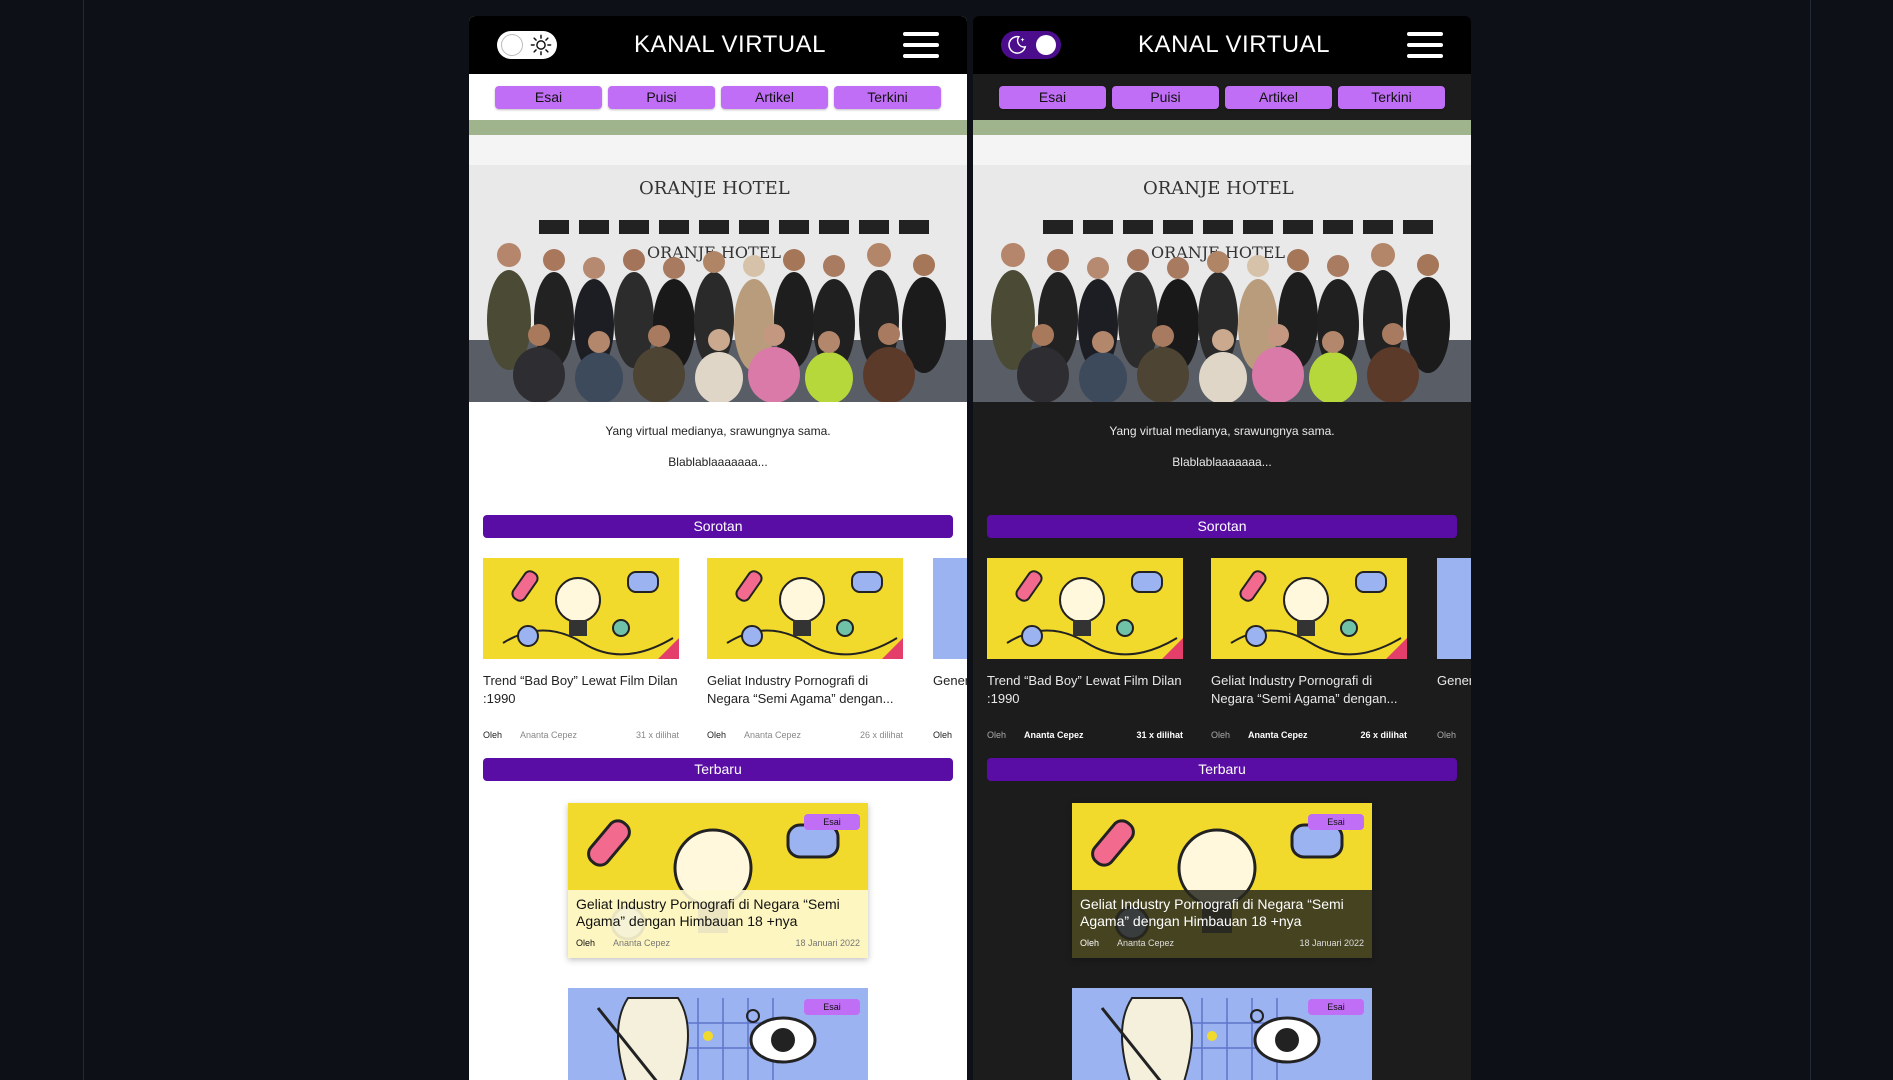  Describe the element at coordinates (83, 540) in the screenshot. I see `frame-divider-left` at that location.